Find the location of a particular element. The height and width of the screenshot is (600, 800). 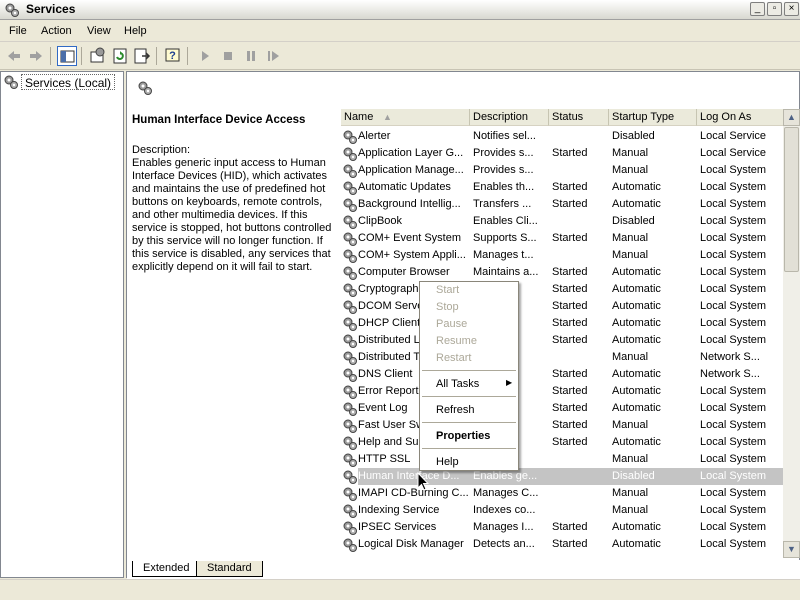

column-header-description: Description is located at coordinates (509, 117).